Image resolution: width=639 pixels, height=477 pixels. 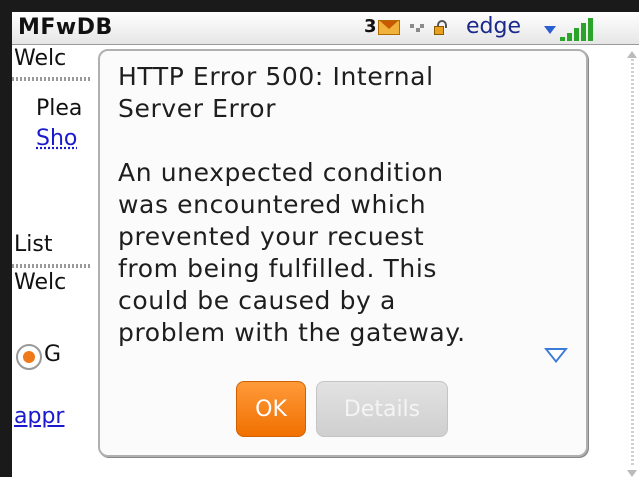 I want to click on status-bar: MFwDB 3 edge, so click(x=325, y=28).